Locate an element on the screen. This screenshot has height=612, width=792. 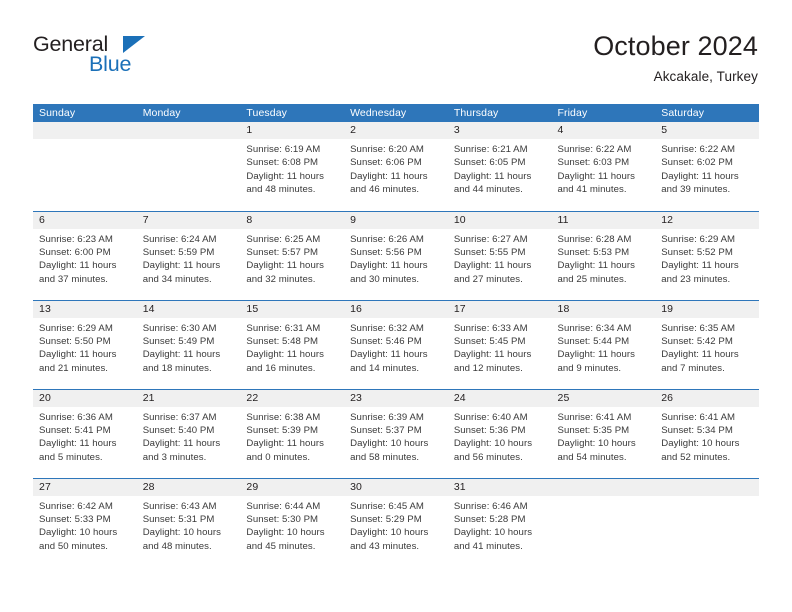
sunset-time: Sunset: 5:40 PM is located at coordinates (178, 430).